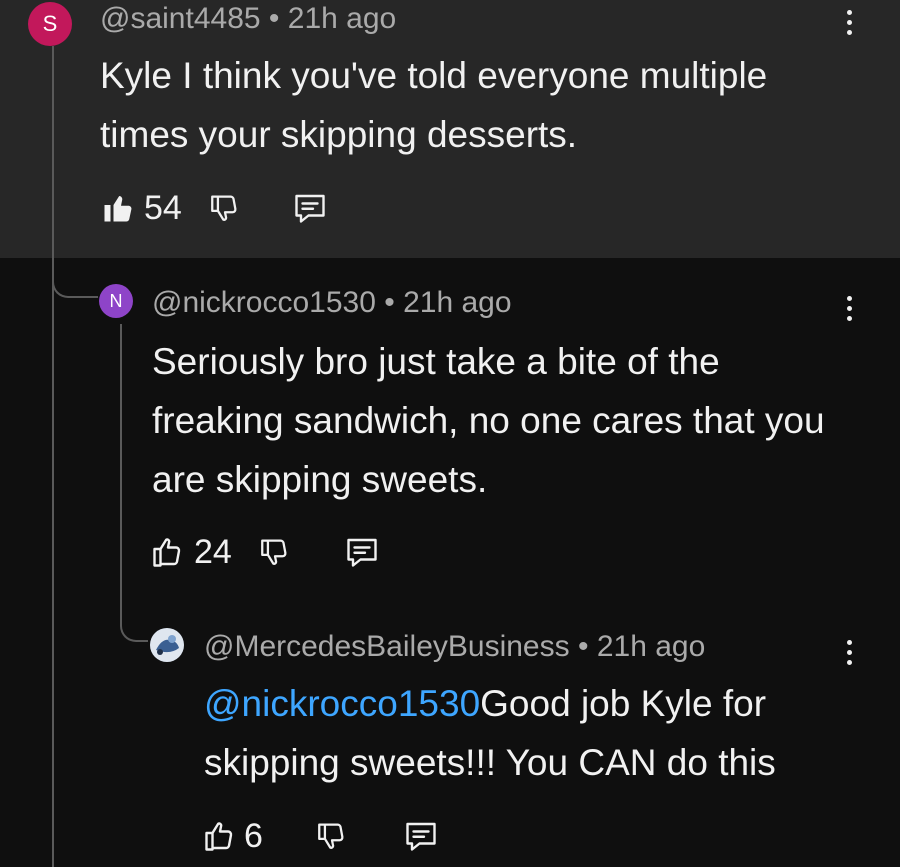 The width and height of the screenshot is (900, 867). I want to click on comment-meta: @saint4485 • 21h ago, so click(248, 19).